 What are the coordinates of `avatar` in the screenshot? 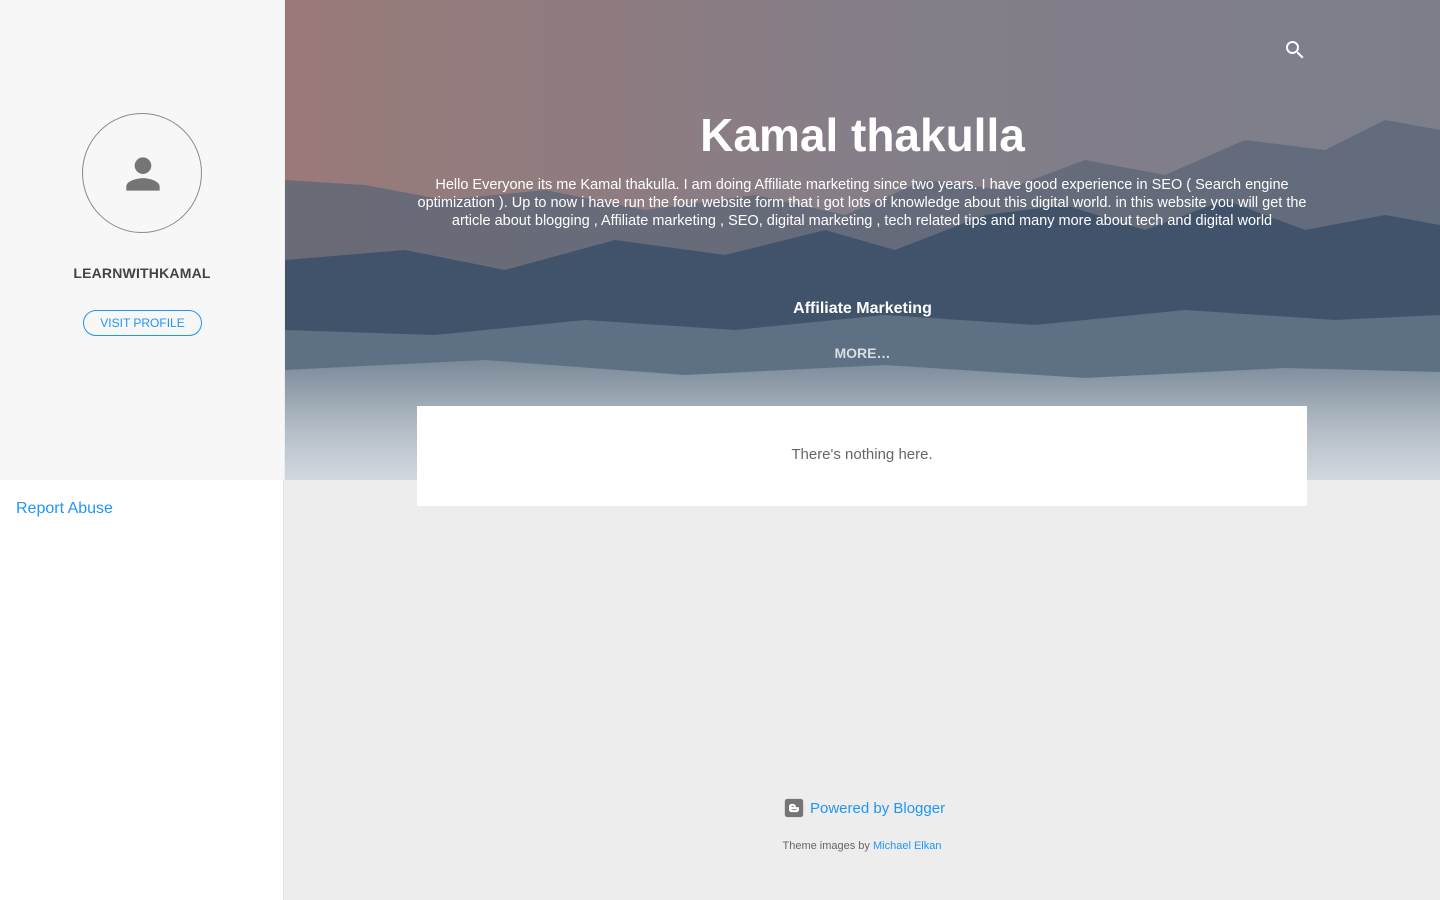 It's located at (142, 173).